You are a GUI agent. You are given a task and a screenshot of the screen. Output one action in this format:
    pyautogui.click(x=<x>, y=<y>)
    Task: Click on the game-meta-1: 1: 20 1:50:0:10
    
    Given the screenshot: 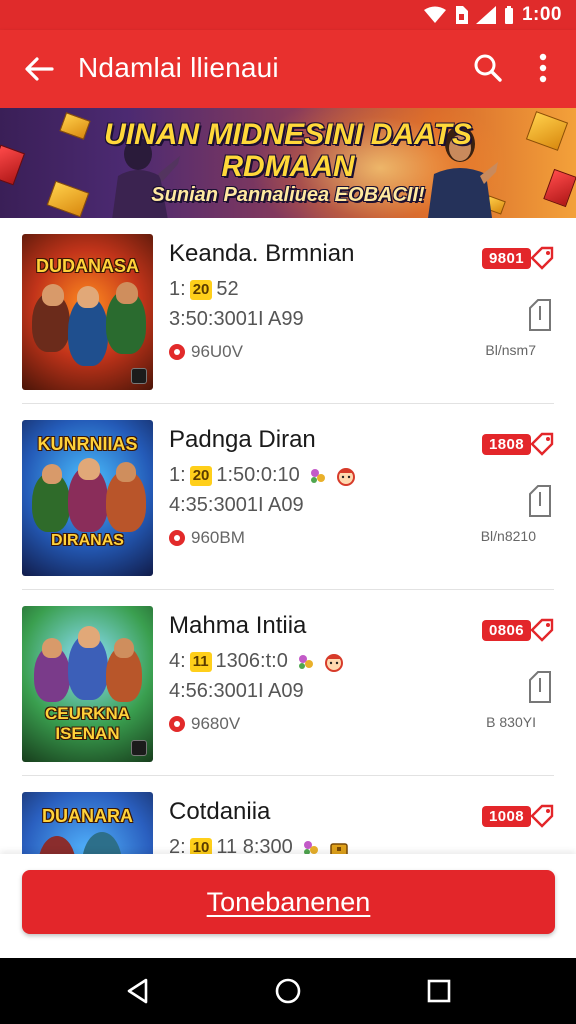 What is the action you would take?
    pyautogui.click(x=262, y=475)
    